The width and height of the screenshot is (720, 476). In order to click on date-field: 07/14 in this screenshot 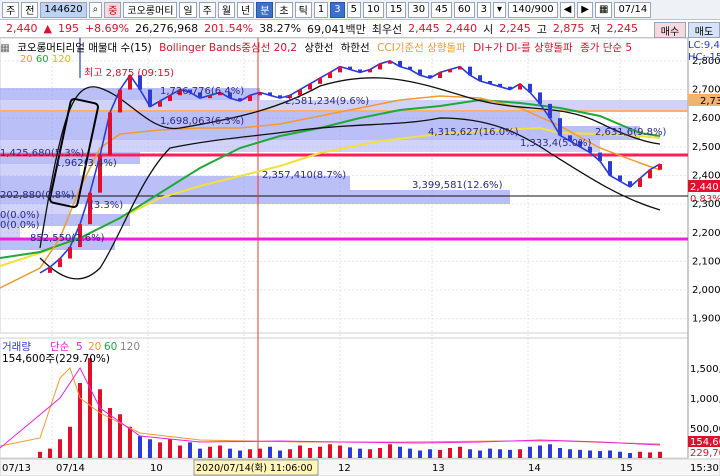, I will do `click(633, 9)`.